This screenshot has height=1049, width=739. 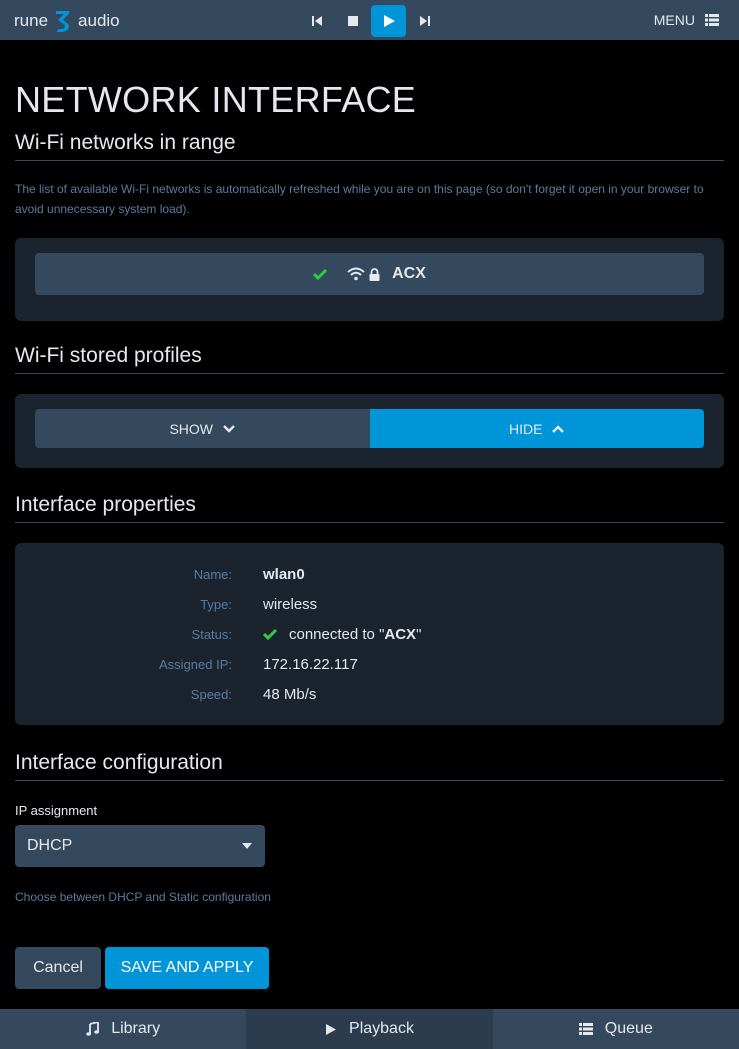 What do you see at coordinates (369, 694) in the screenshot?
I see `prop-row-speed: Speed: 48 Mb/s` at bounding box center [369, 694].